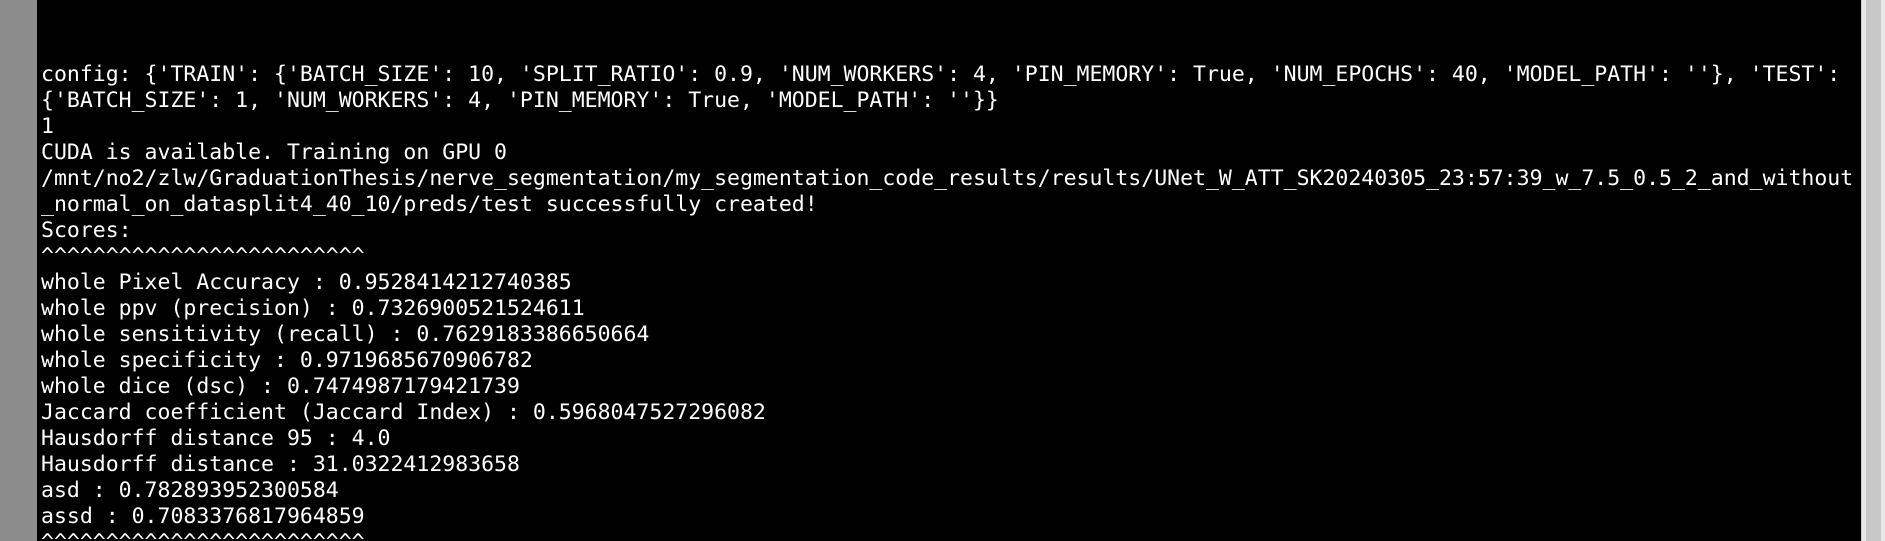 This screenshot has height=541, width=1885. I want to click on vertical-scrollbar, so click(1873, 270).